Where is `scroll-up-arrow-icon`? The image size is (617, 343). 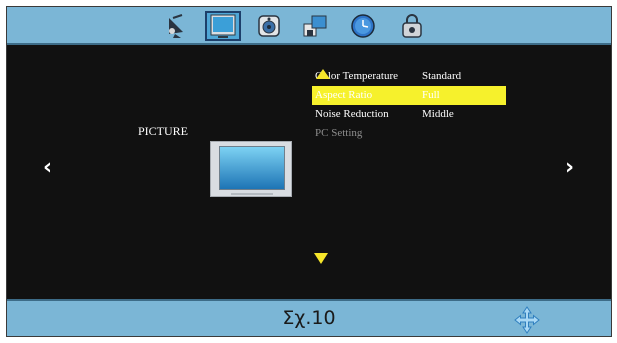 scroll-up-arrow-icon is located at coordinates (323, 74).